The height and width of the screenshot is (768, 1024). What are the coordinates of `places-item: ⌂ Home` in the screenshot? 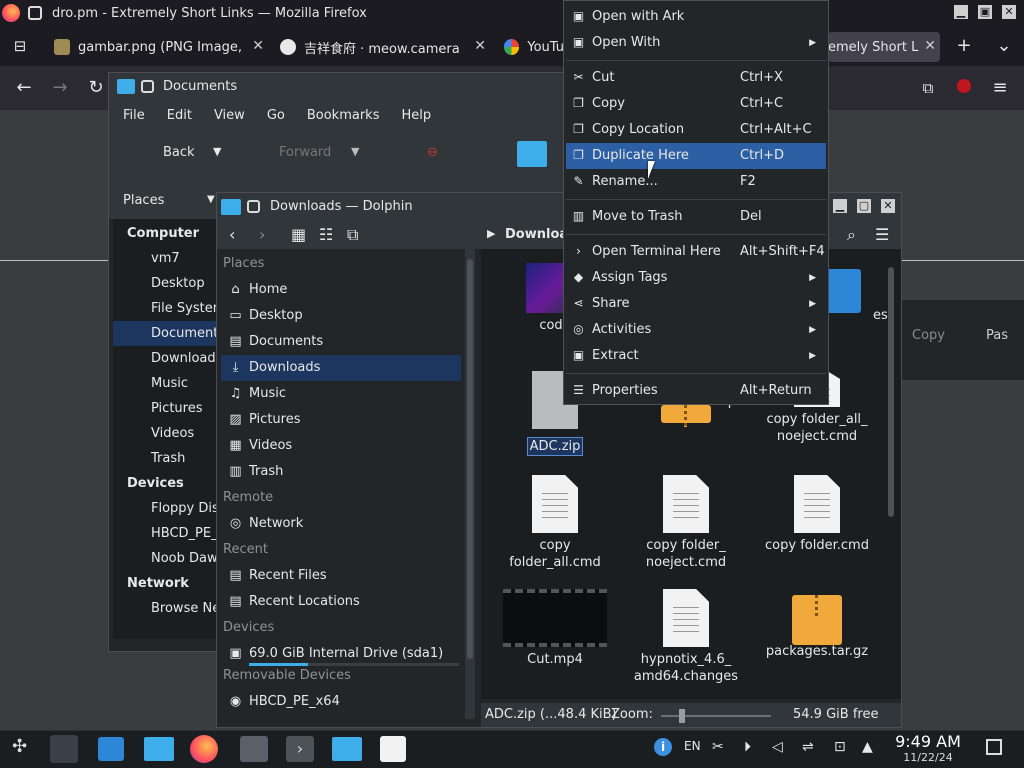 It's located at (341, 290).